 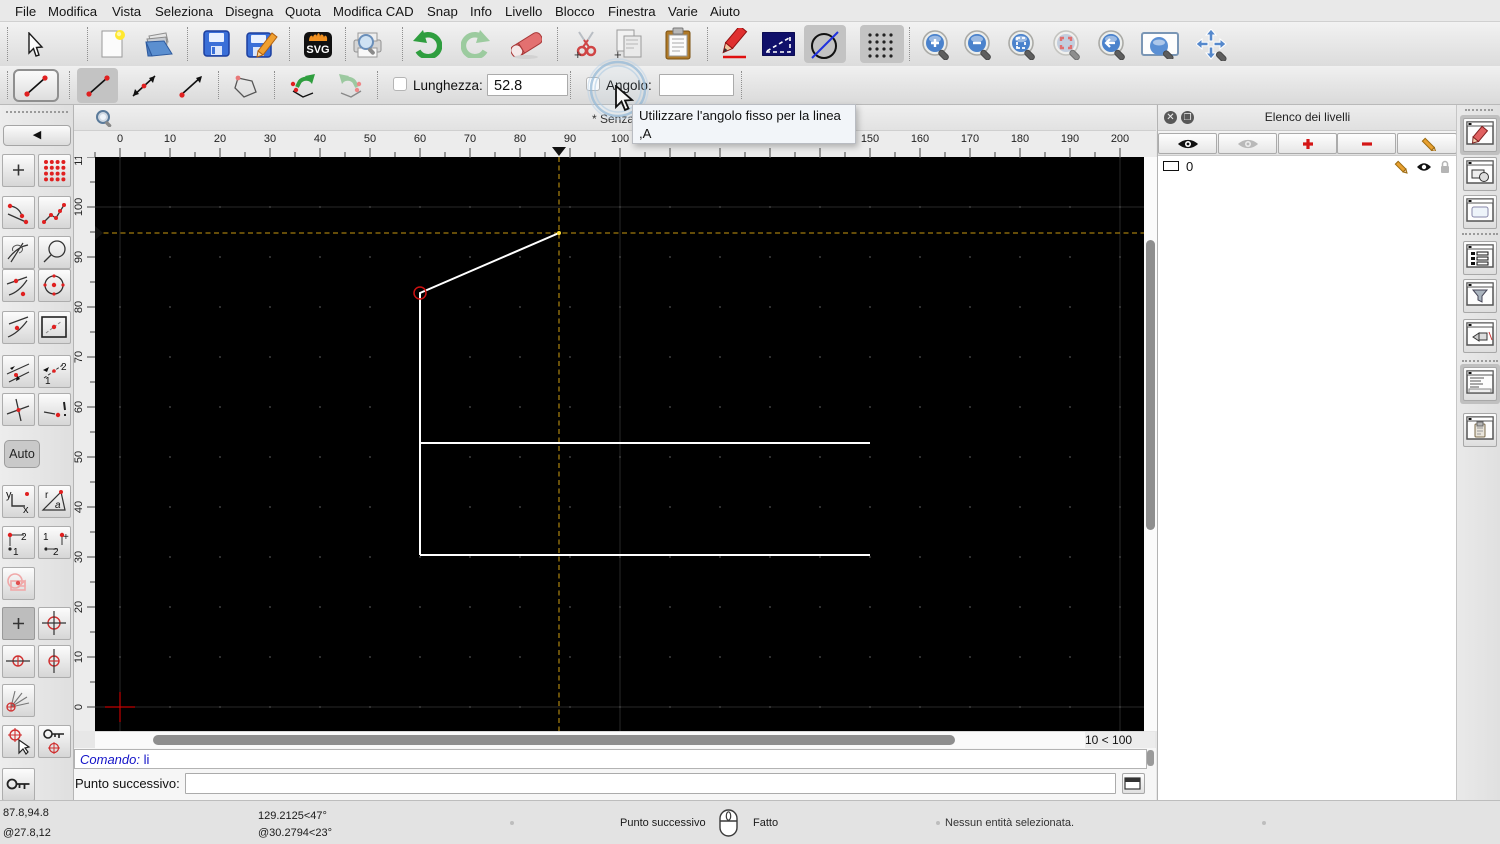 What do you see at coordinates (317, 50) in the screenshot?
I see `svg-text: SVG` at bounding box center [317, 50].